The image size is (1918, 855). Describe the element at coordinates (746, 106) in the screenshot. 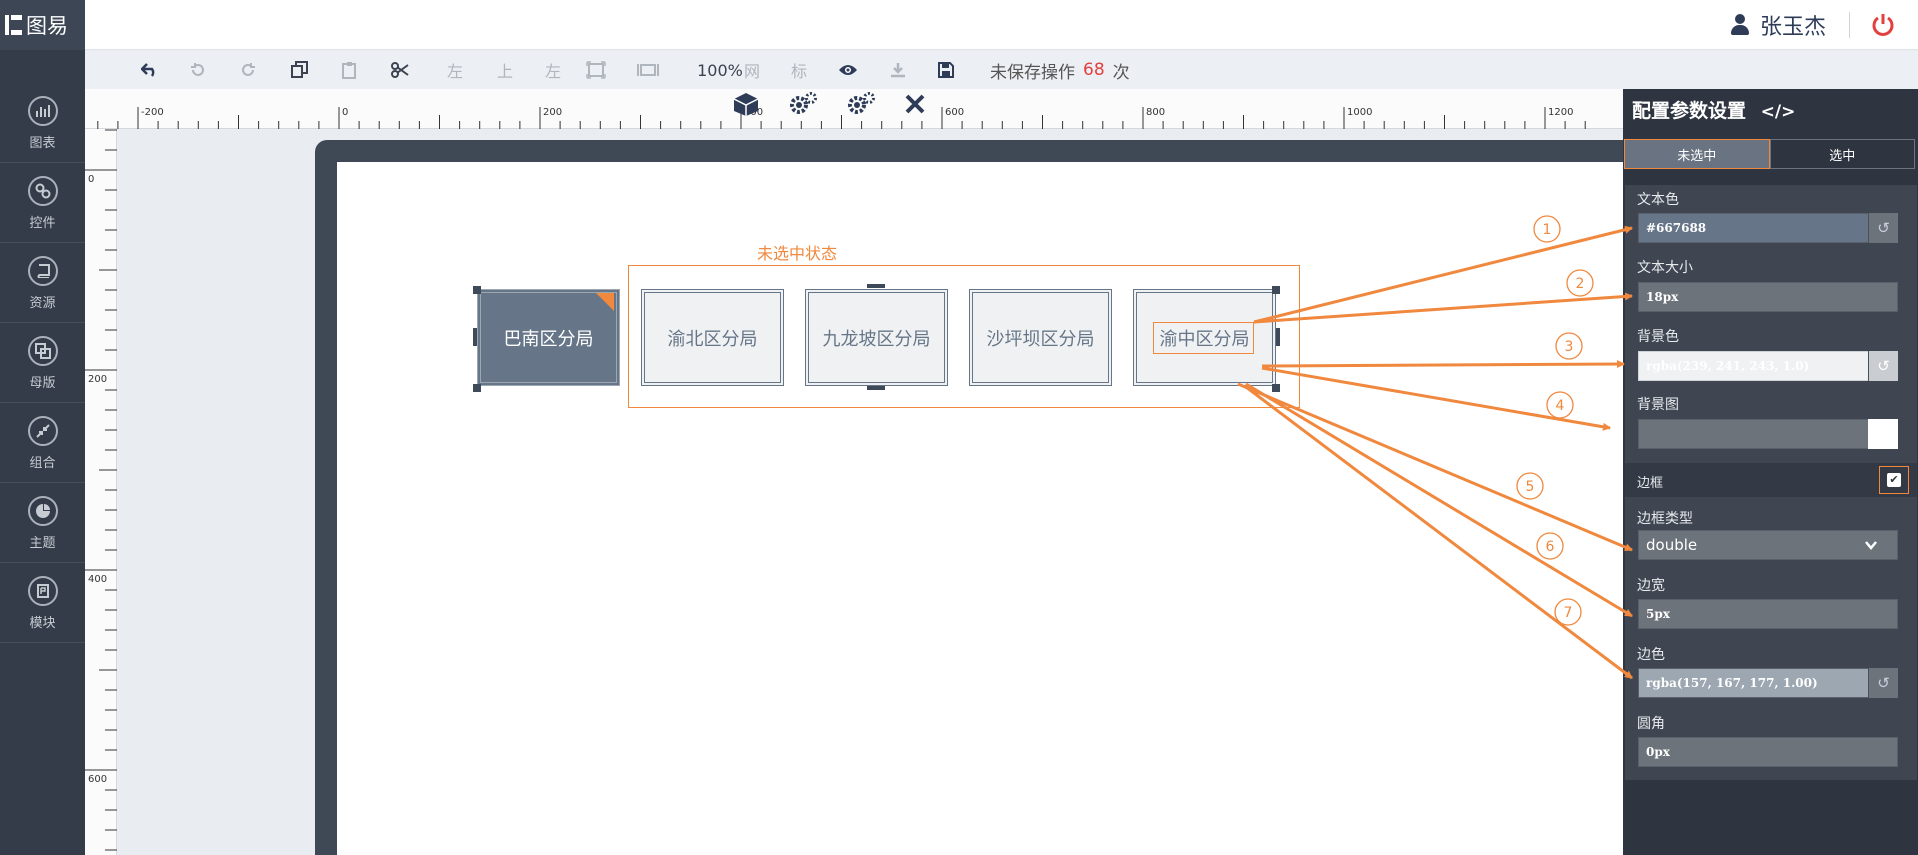

I see `cube-icon` at that location.